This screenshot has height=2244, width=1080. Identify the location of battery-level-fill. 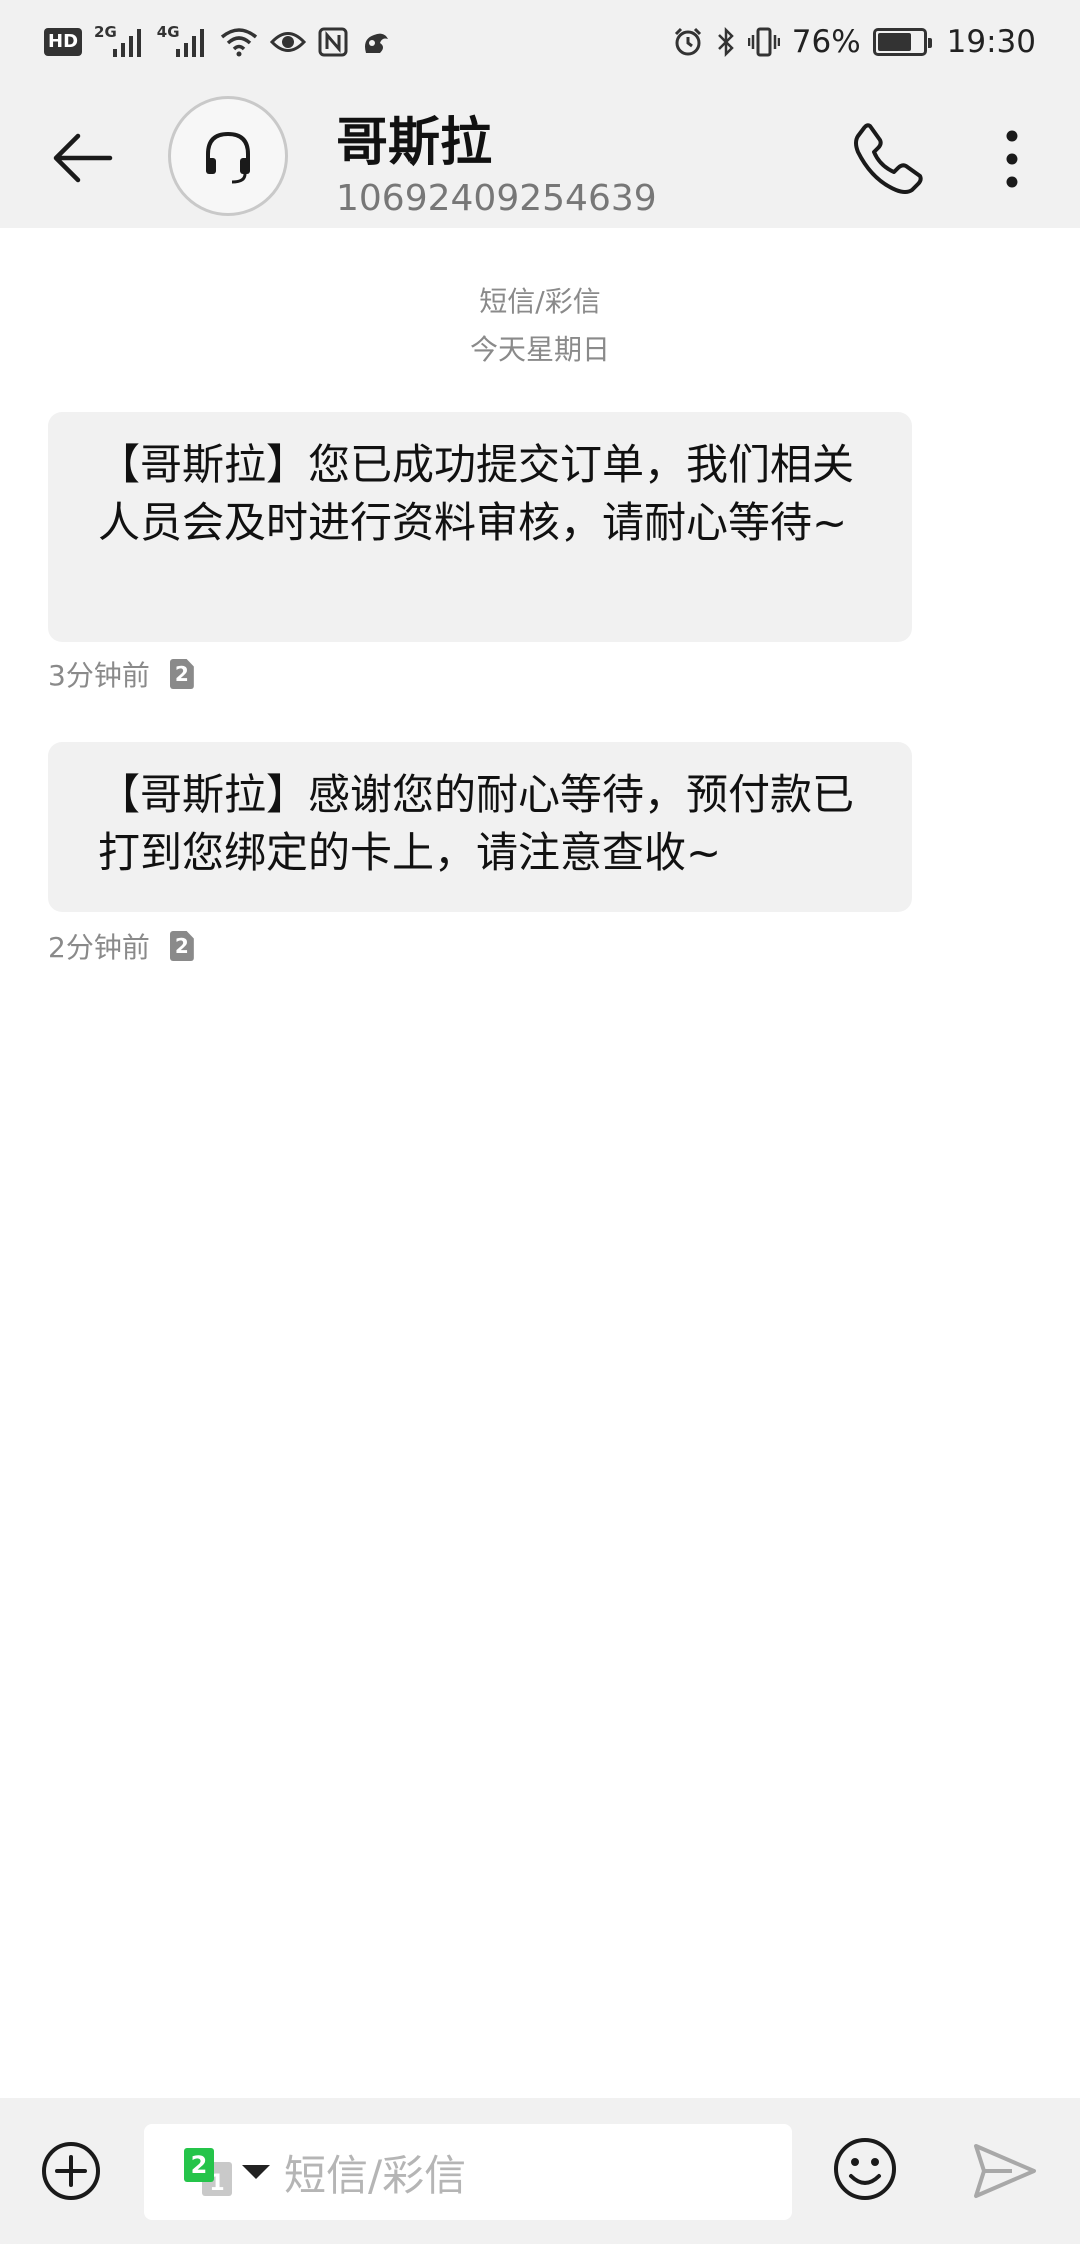
(894, 42).